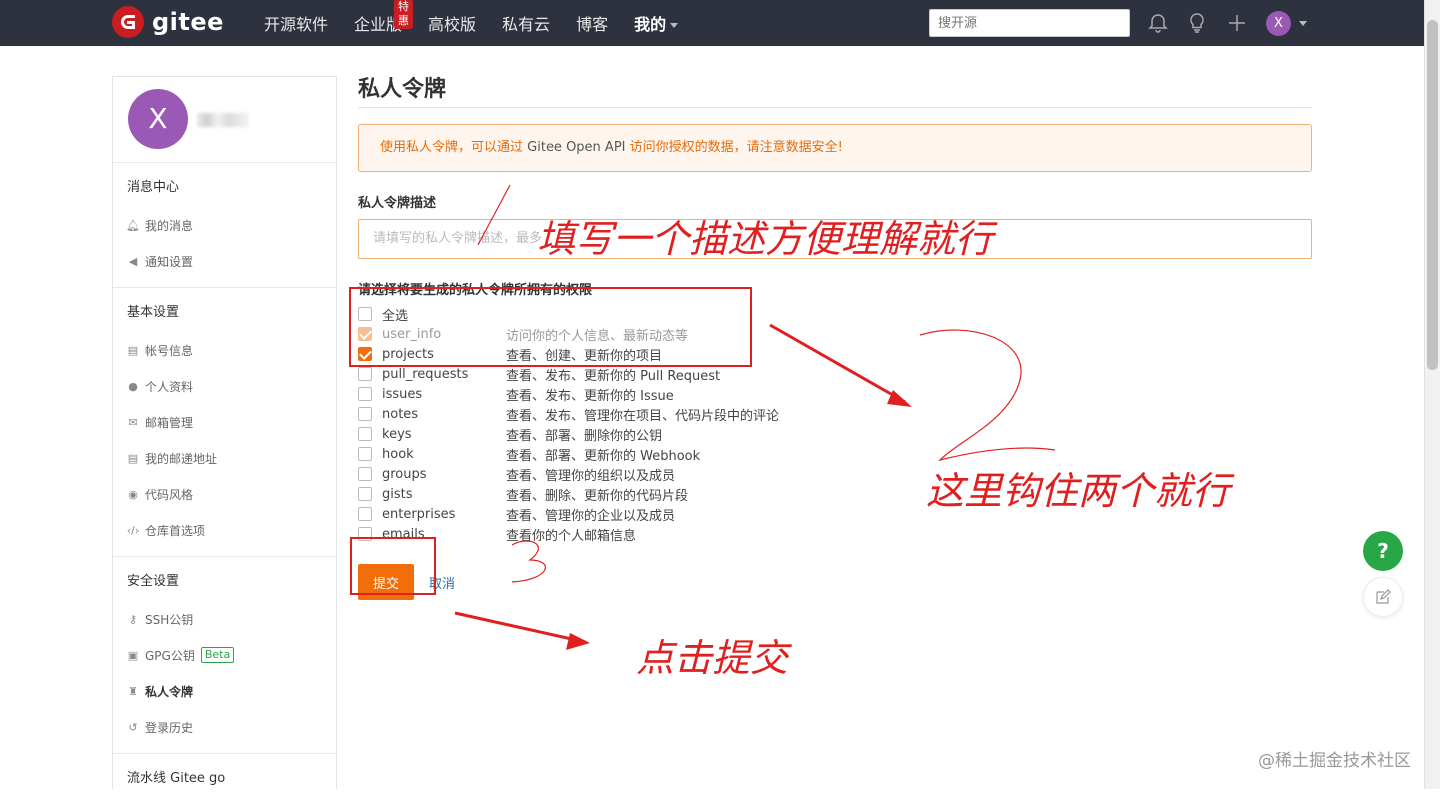 The height and width of the screenshot is (806, 1440). I want to click on permission-name: hook, so click(398, 454).